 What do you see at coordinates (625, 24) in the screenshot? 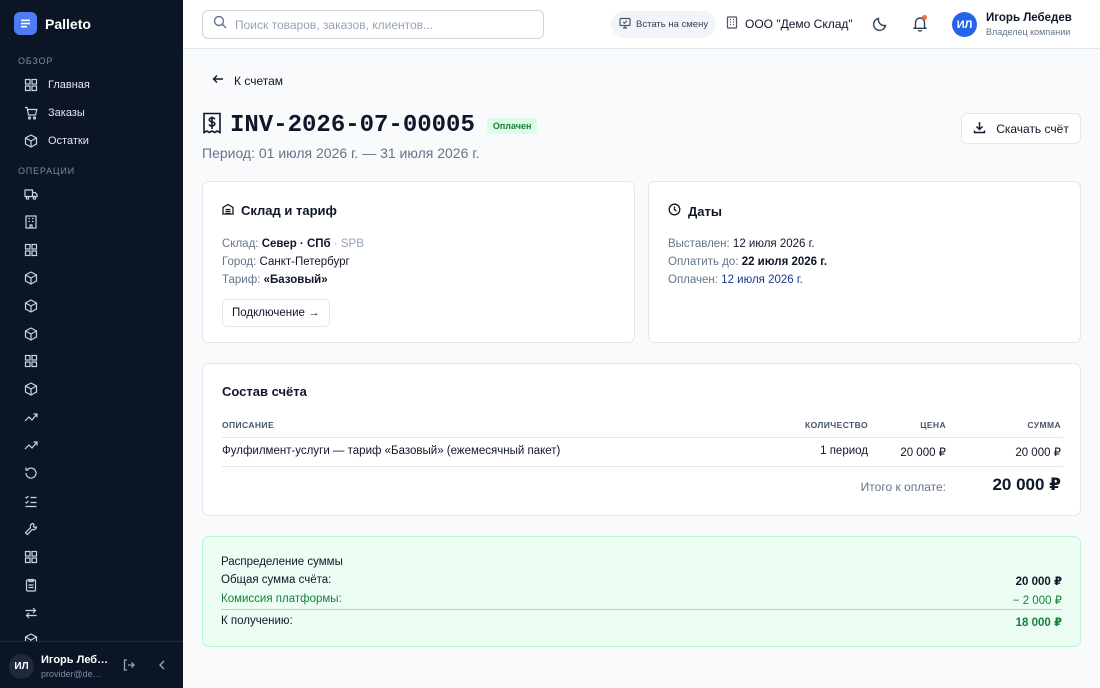
I see `monitor-icon` at bounding box center [625, 24].